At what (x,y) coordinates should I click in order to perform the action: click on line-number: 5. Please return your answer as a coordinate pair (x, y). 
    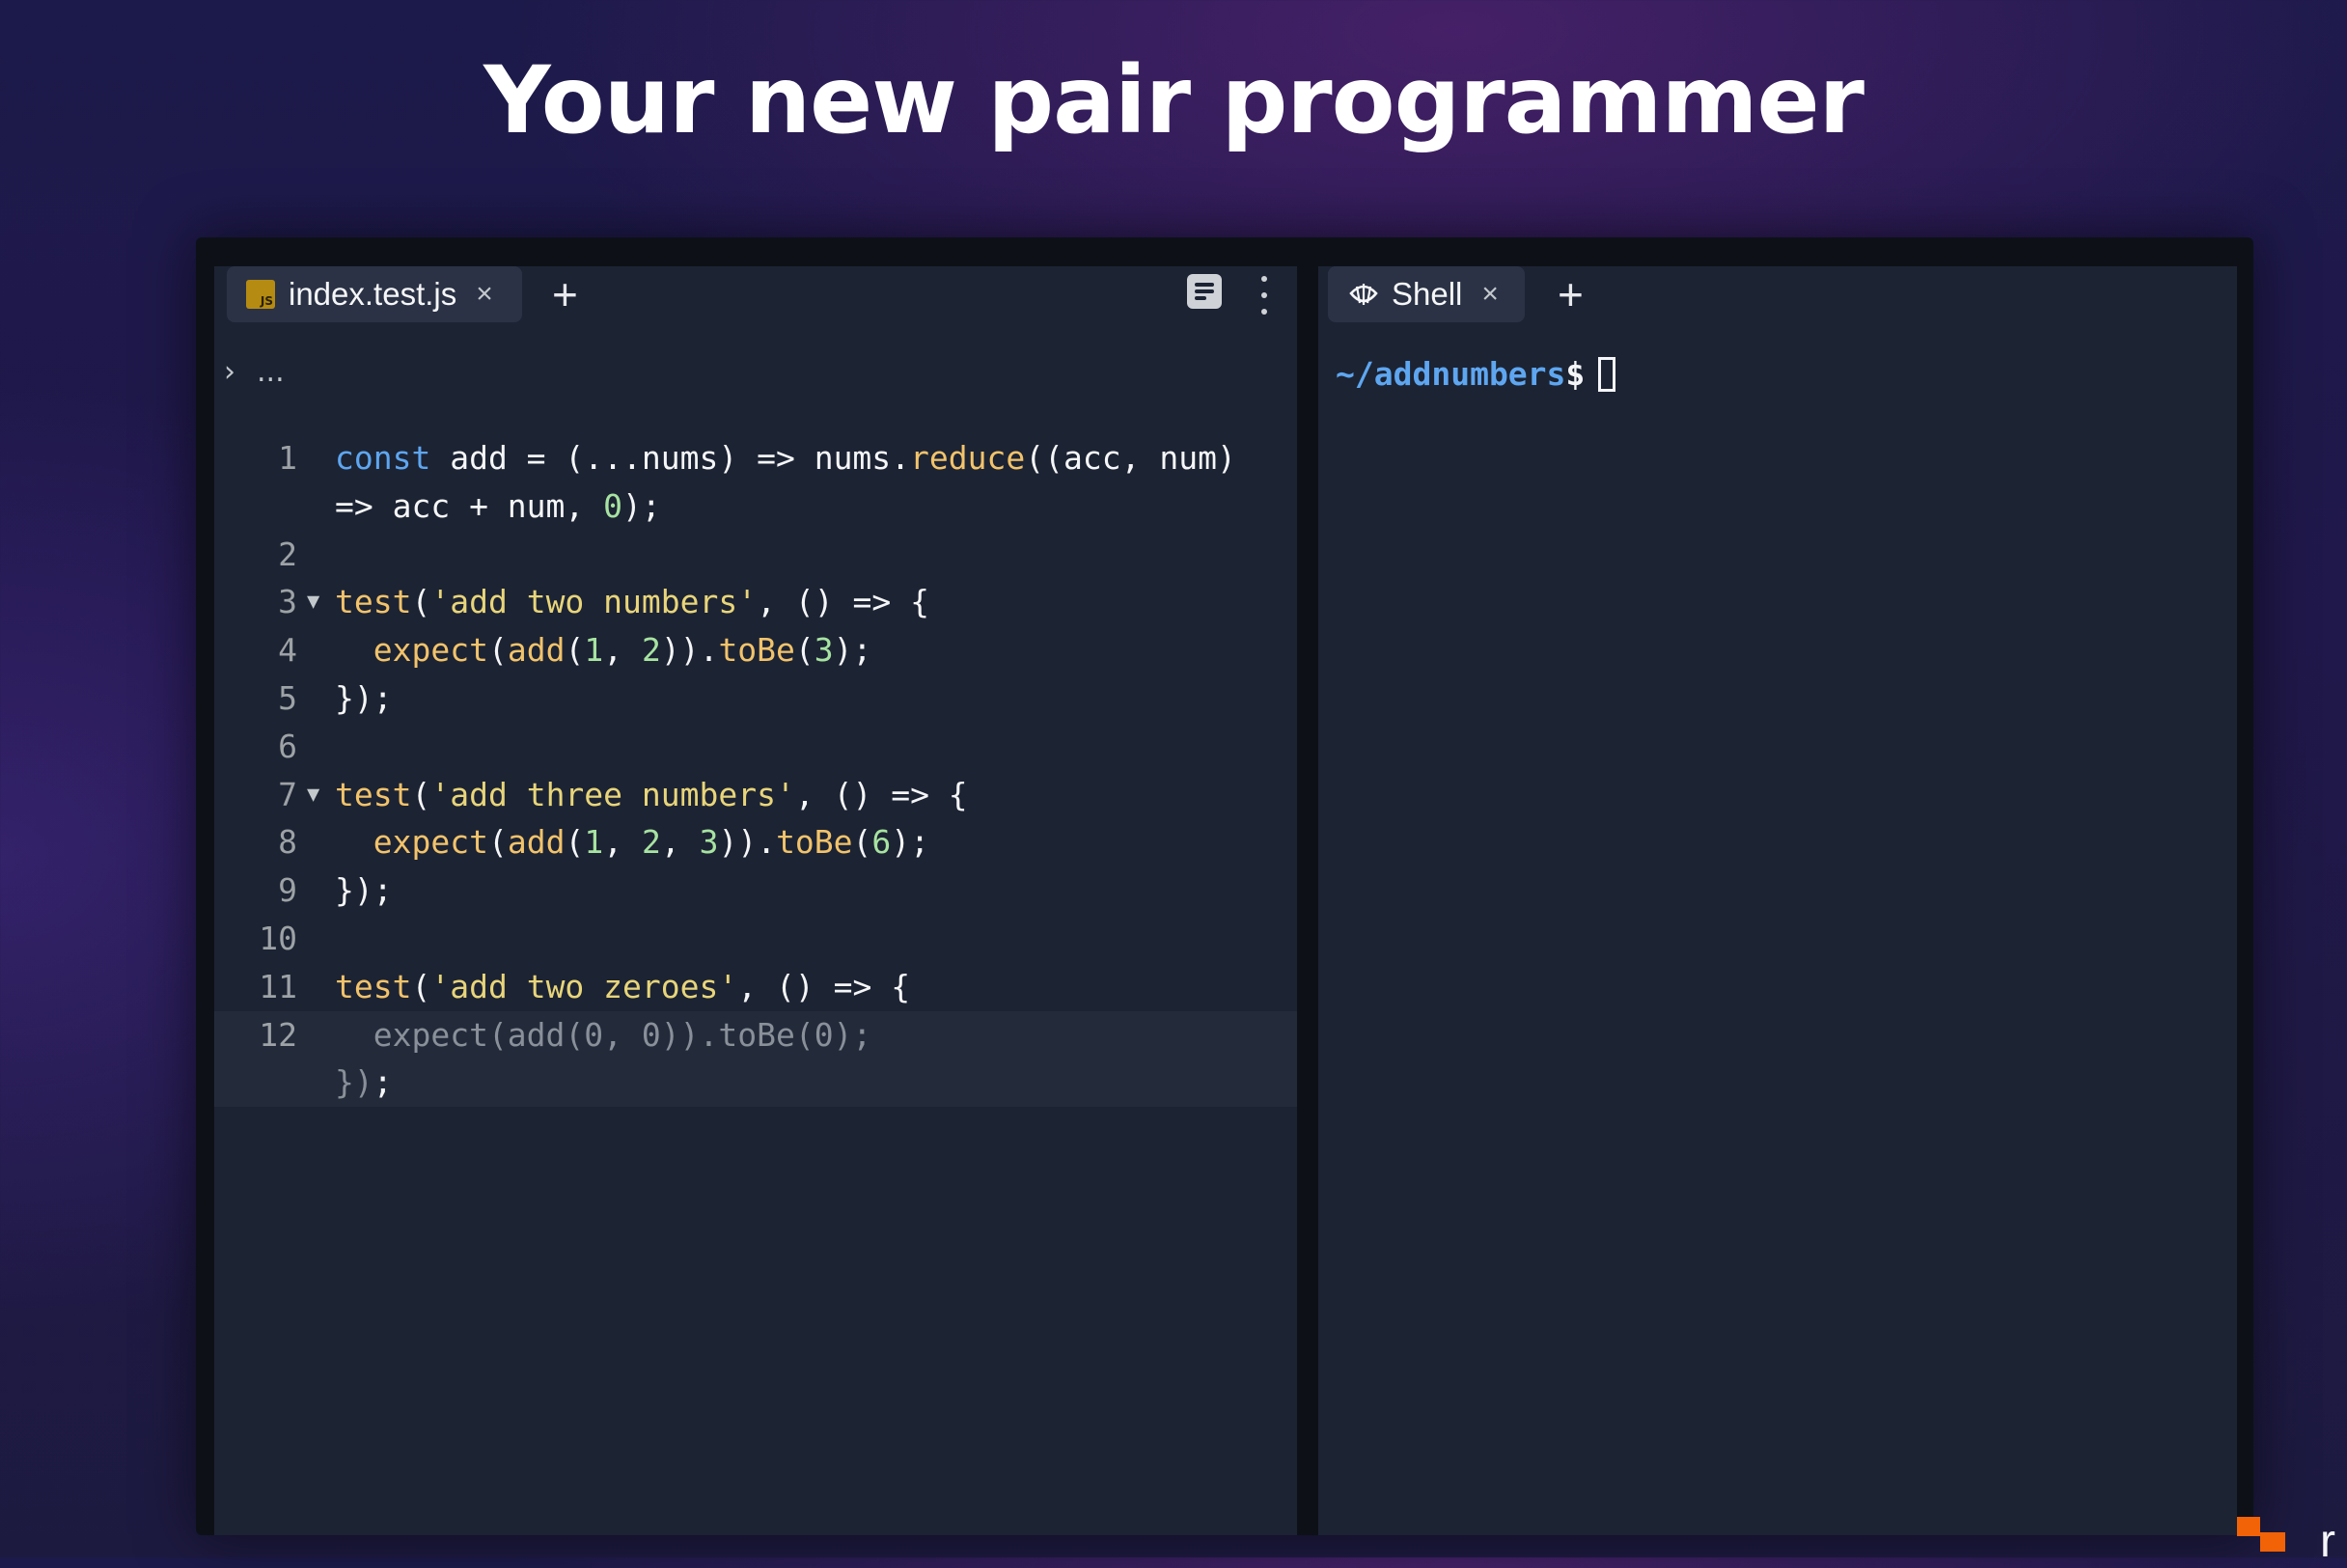
    Looking at the image, I should click on (287, 697).